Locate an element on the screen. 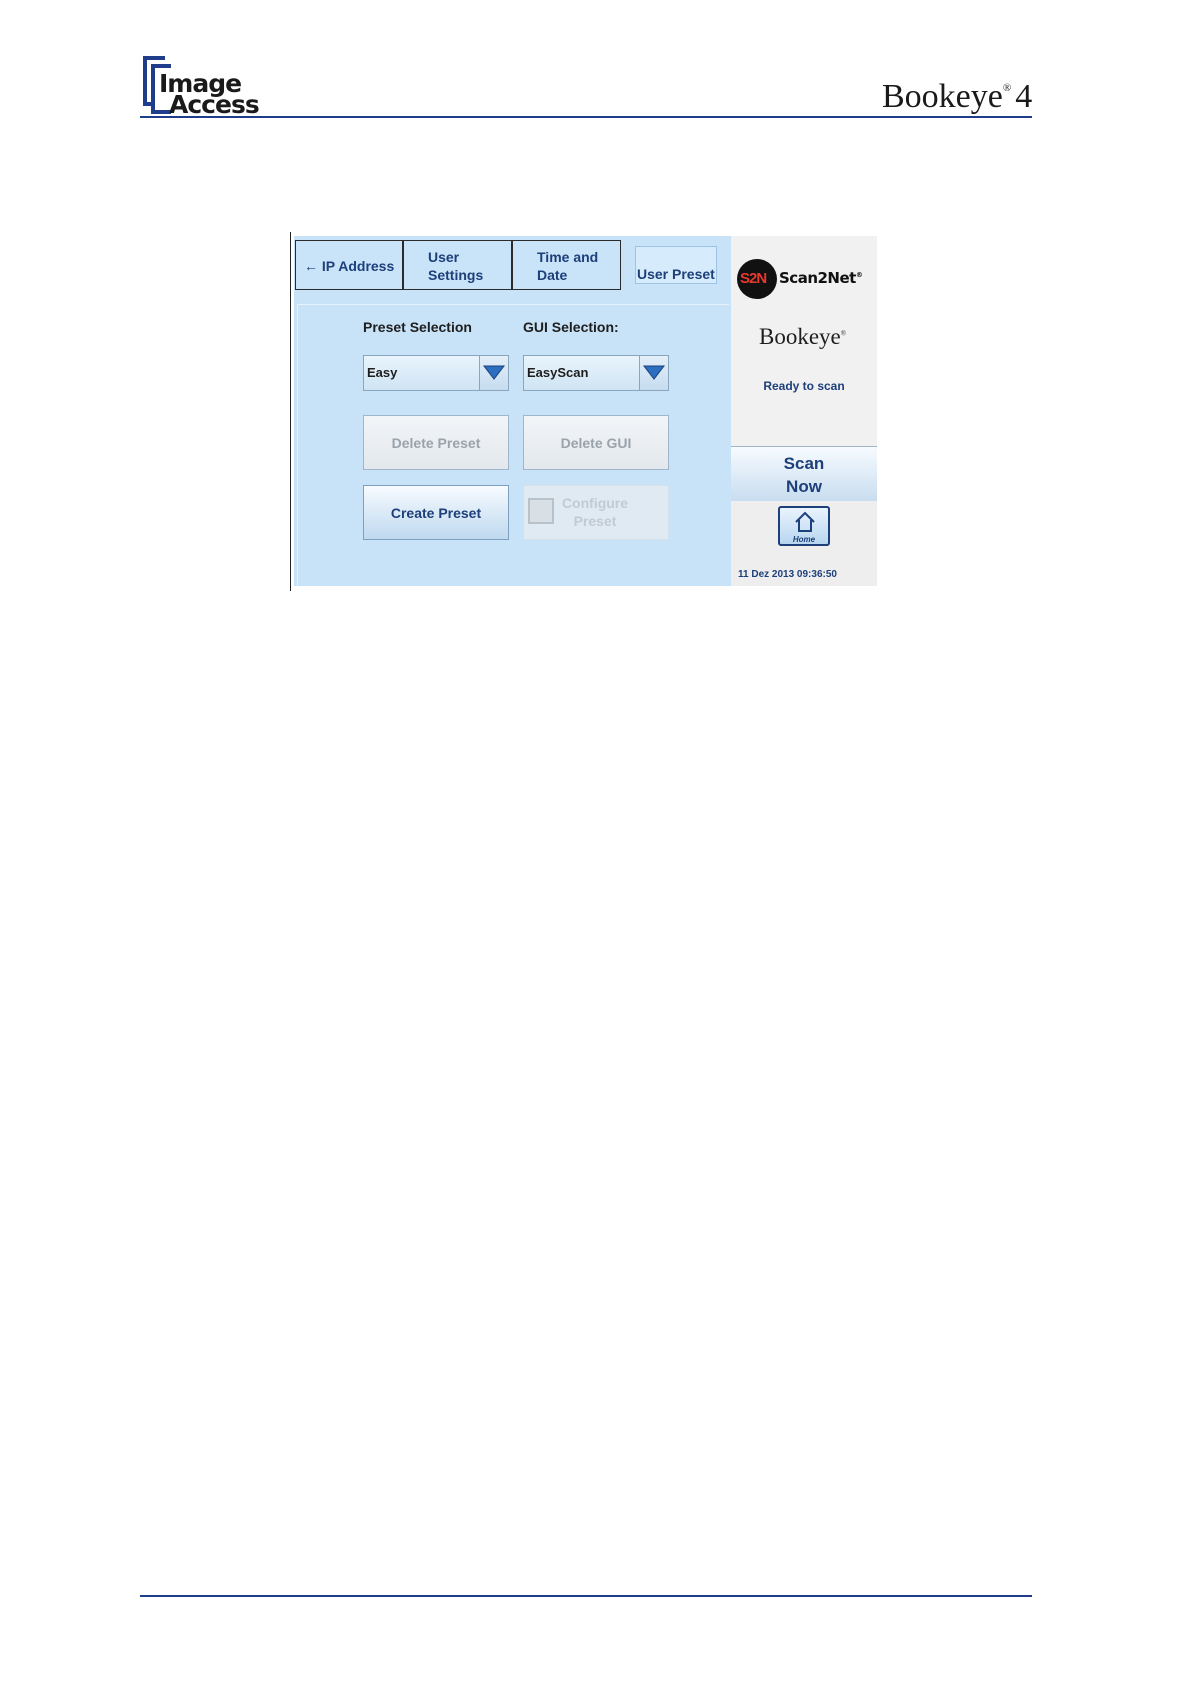  bookeye-brand-name: Bookeye is located at coordinates (800, 336).